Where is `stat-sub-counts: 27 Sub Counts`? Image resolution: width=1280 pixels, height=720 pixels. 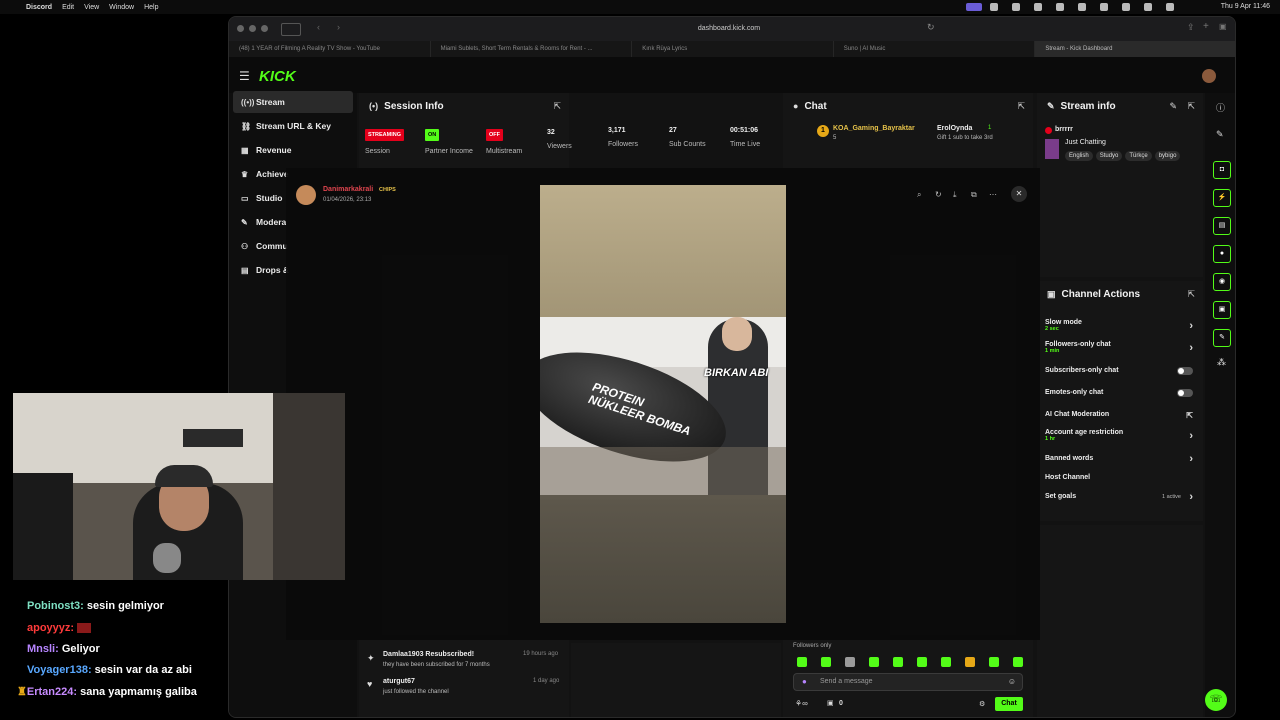
stat-sub-counts: 27 Sub Counts is located at coordinates (687, 137).